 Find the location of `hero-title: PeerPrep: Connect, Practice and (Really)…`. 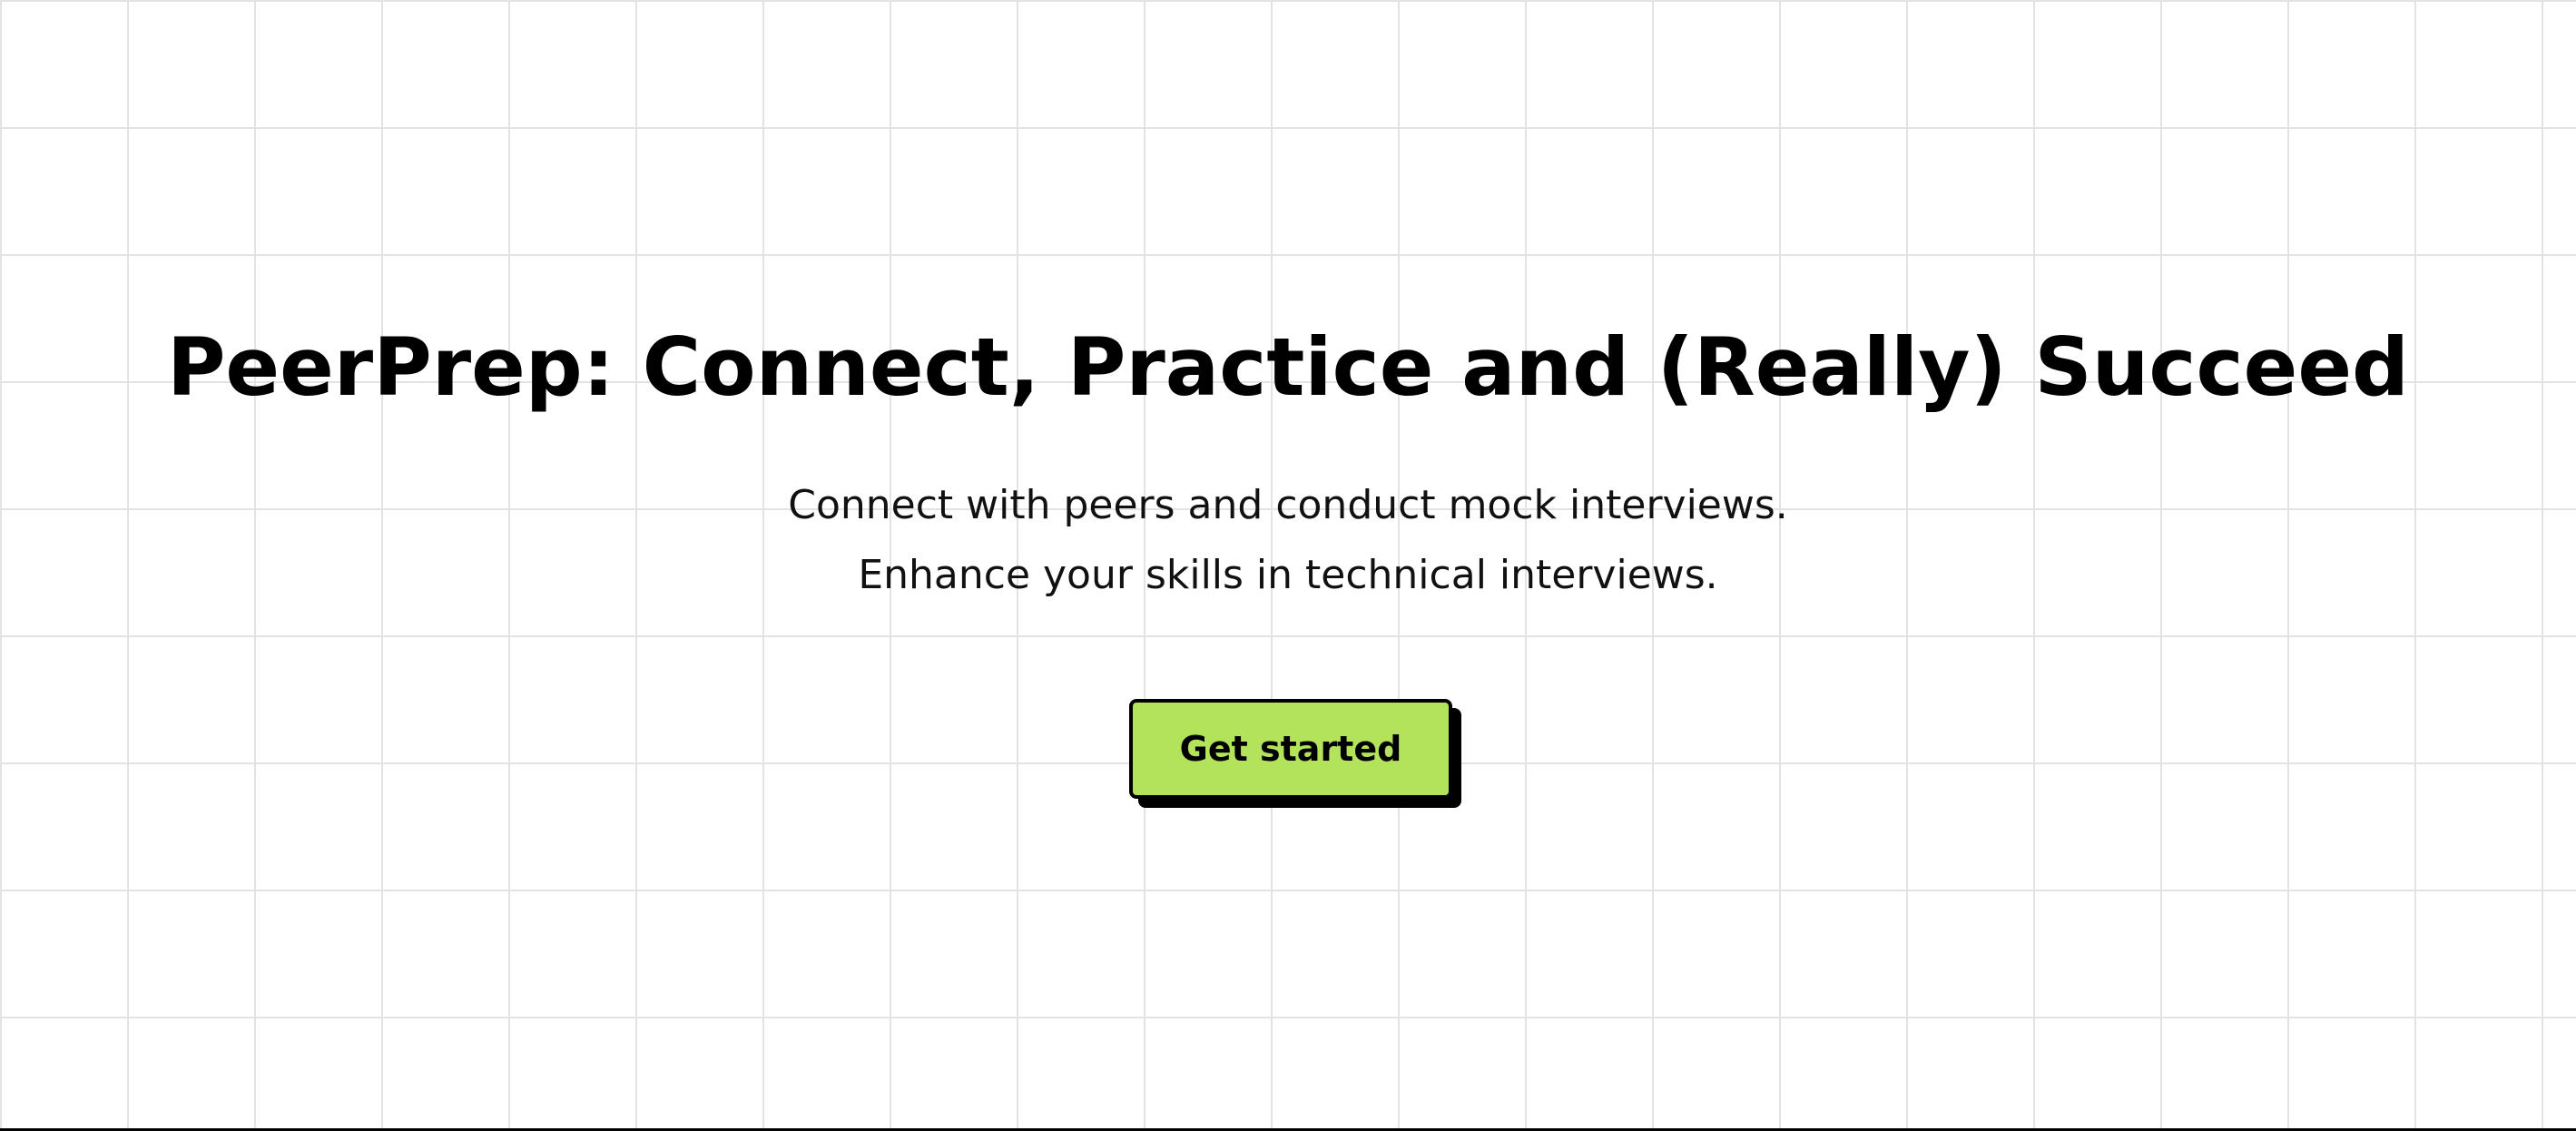

hero-title: PeerPrep: Connect, Practice and (Really)… is located at coordinates (1288, 367).